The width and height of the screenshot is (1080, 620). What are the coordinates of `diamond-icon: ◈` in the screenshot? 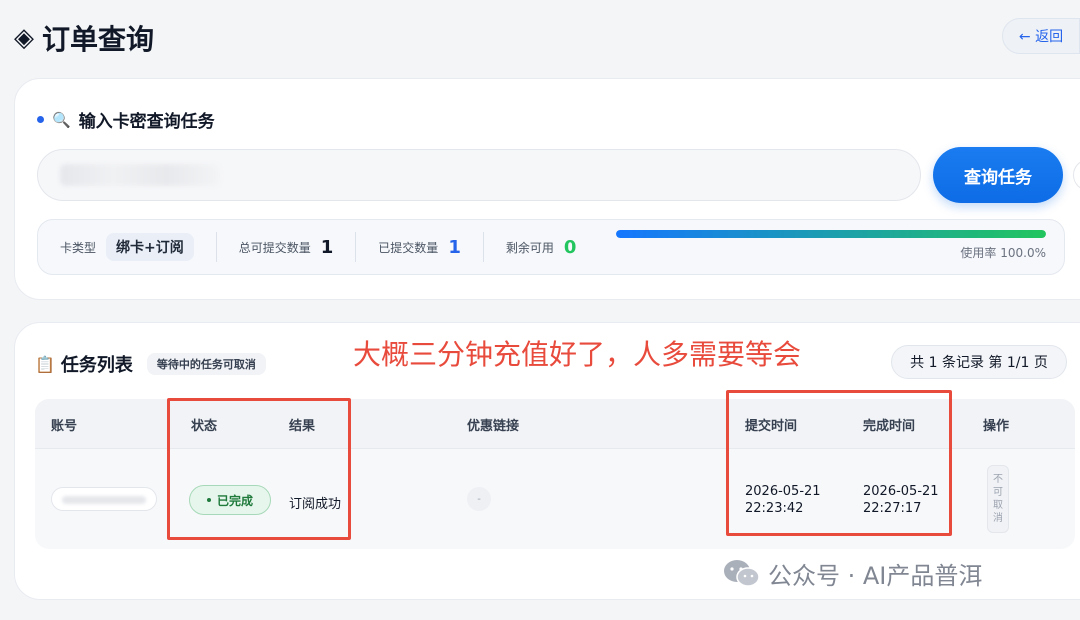 It's located at (24, 38).